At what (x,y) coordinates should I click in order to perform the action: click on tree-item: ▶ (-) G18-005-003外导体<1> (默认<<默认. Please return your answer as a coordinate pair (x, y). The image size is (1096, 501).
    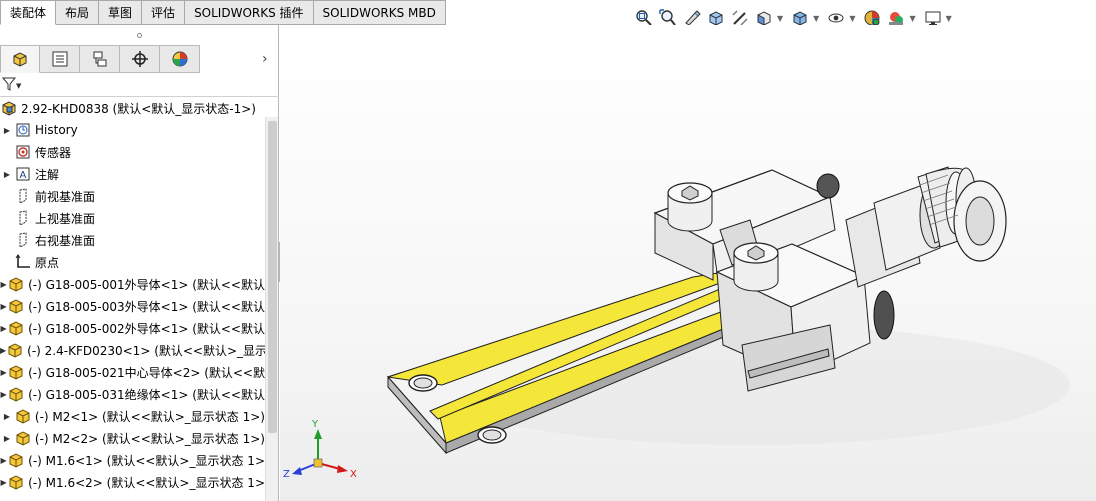
    Looking at the image, I should click on (132, 306).